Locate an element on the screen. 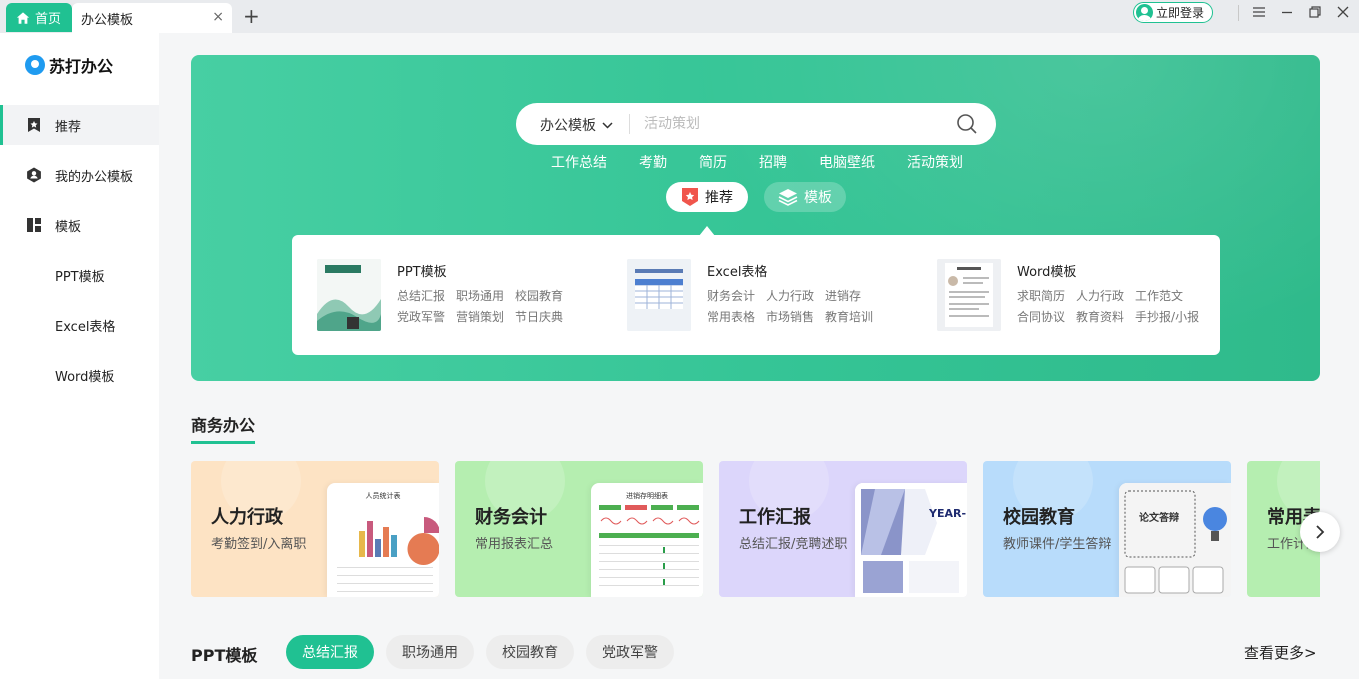 This screenshot has width=1359, height=679. category-title: Word模板 is located at coordinates (1046, 270).